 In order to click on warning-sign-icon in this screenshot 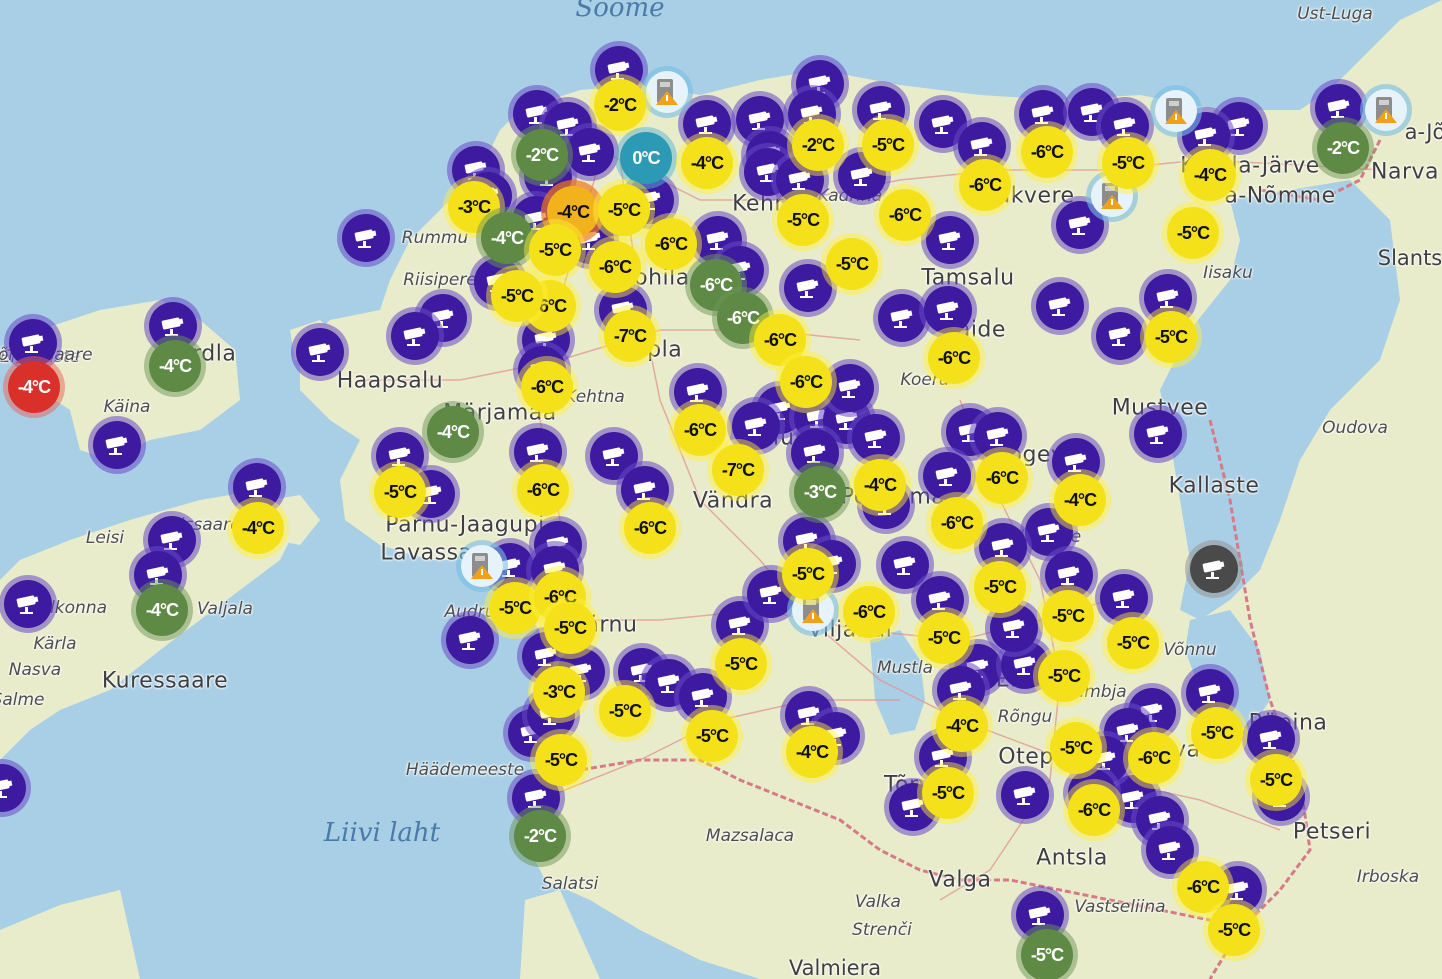, I will do `click(482, 566)`.